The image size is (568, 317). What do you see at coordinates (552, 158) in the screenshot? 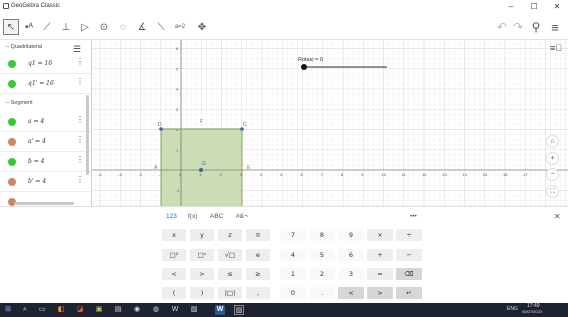
I see `zoom-in-icon: +` at bounding box center [552, 158].